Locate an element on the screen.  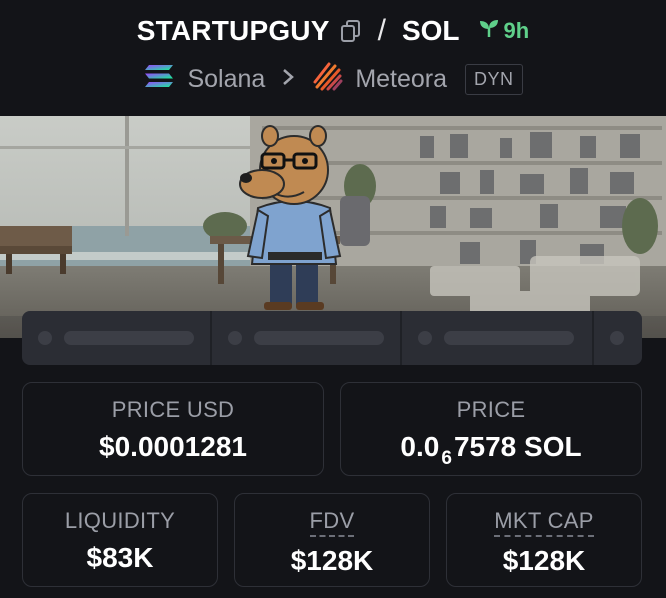
meteora-logo is located at coordinates (327, 79).